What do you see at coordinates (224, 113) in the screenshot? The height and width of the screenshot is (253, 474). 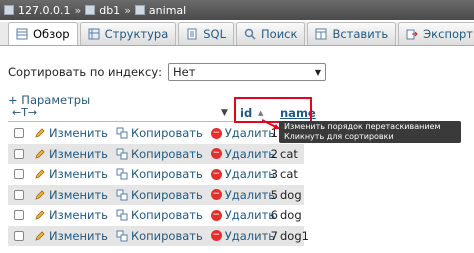 I see `dropdown-triangle-icon: ▼` at bounding box center [224, 113].